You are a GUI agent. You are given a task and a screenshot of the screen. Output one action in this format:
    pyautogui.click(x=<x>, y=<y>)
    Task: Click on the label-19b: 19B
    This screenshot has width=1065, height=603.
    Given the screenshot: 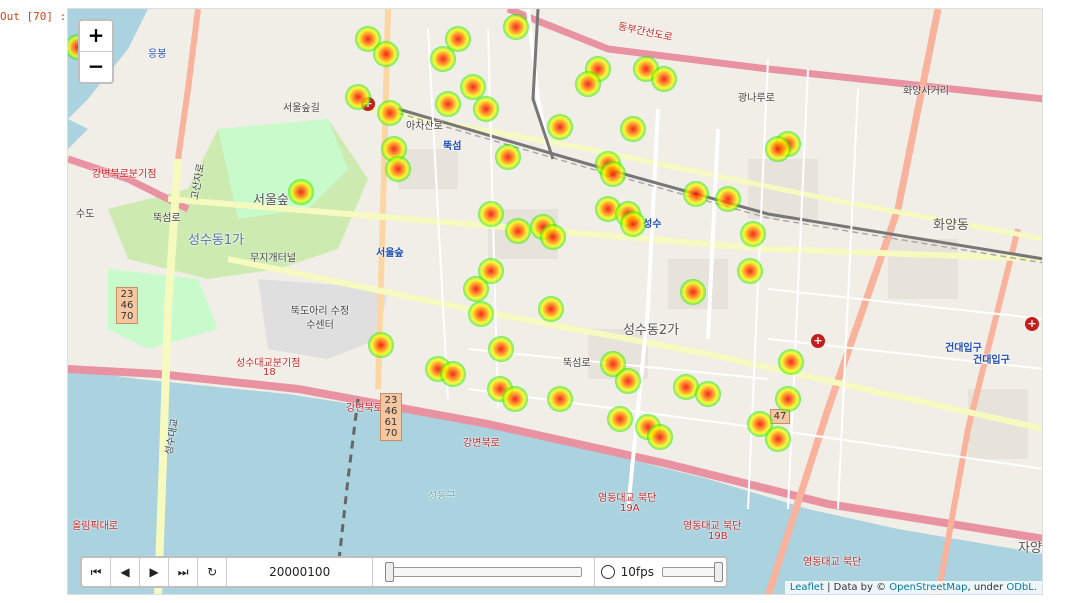 What is the action you would take?
    pyautogui.click(x=718, y=536)
    